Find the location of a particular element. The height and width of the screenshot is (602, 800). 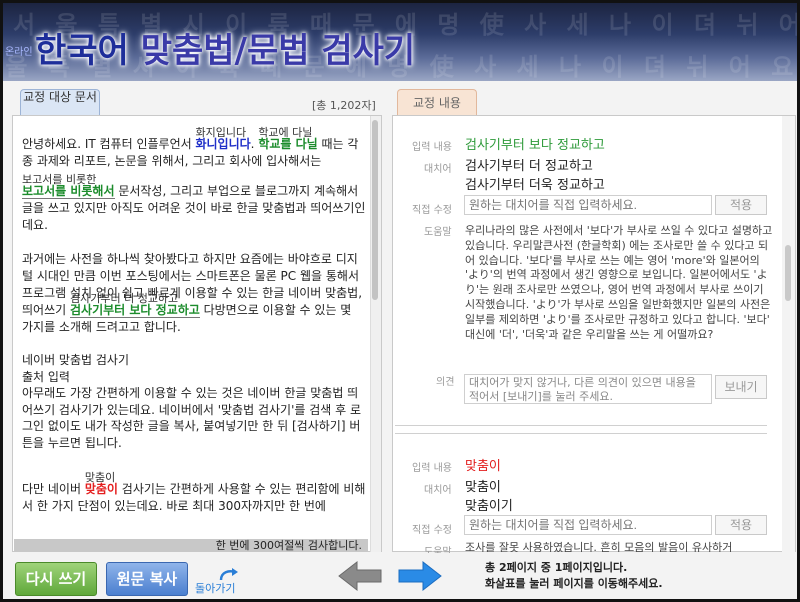

suggestion-2: 학교에 다닐 is located at coordinates (285, 132).